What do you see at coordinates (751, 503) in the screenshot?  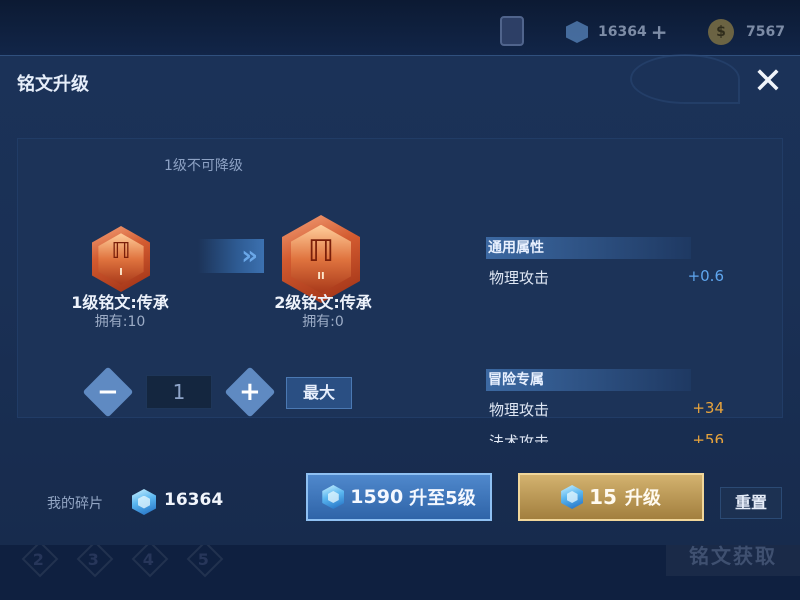 I see `reset-button: 重置` at bounding box center [751, 503].